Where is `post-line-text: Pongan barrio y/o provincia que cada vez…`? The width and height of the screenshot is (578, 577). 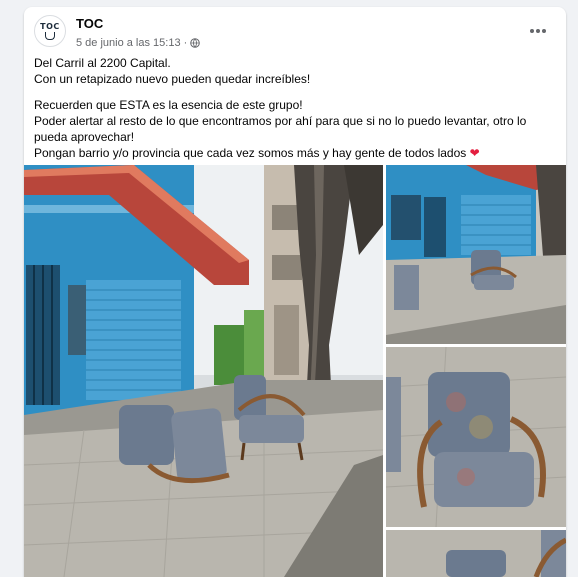 post-line-text: Pongan barrio y/o provincia que cada vez… is located at coordinates (250, 153).